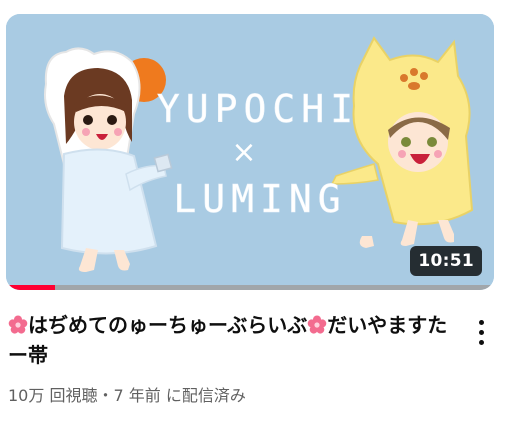 This screenshot has width=518, height=422. I want to click on video-title-part1: はぢめてのゅーちゅーぶらいぶ, so click(168, 325).